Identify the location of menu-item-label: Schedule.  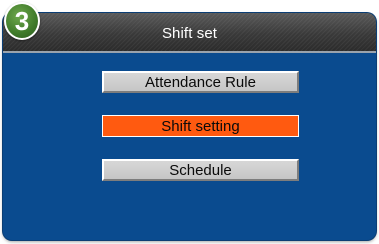
(200, 170).